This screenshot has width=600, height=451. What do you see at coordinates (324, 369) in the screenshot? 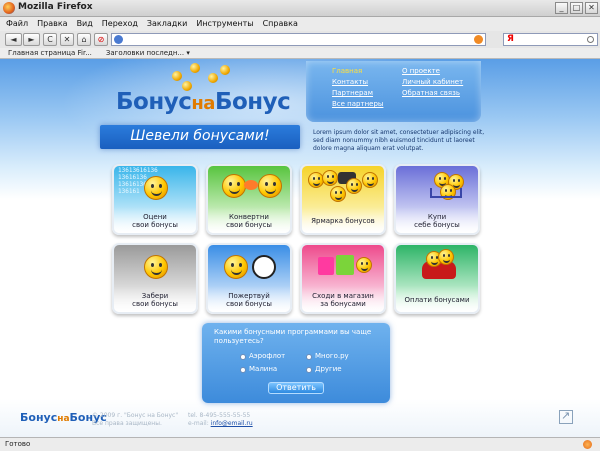
I see `option-other: Другие` at bounding box center [324, 369].